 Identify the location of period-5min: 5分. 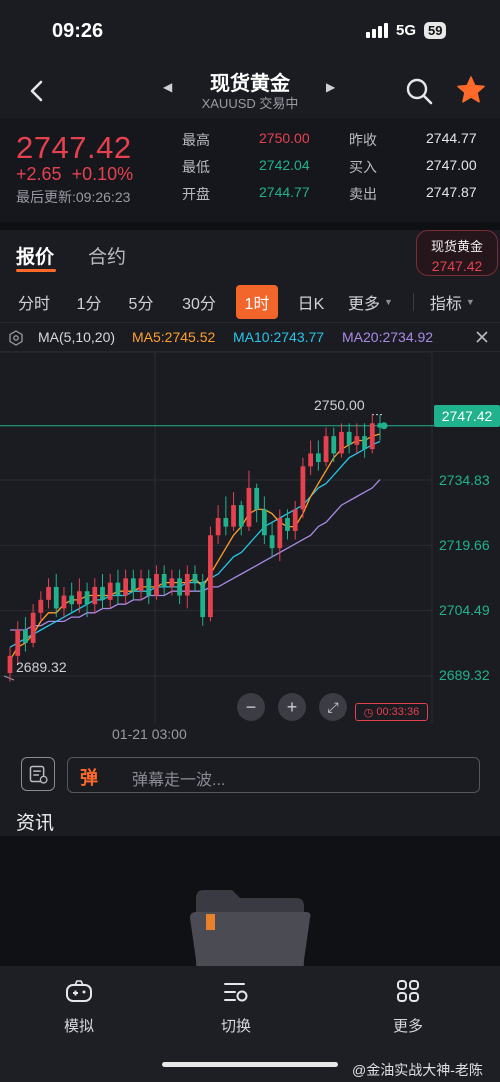
(141, 302).